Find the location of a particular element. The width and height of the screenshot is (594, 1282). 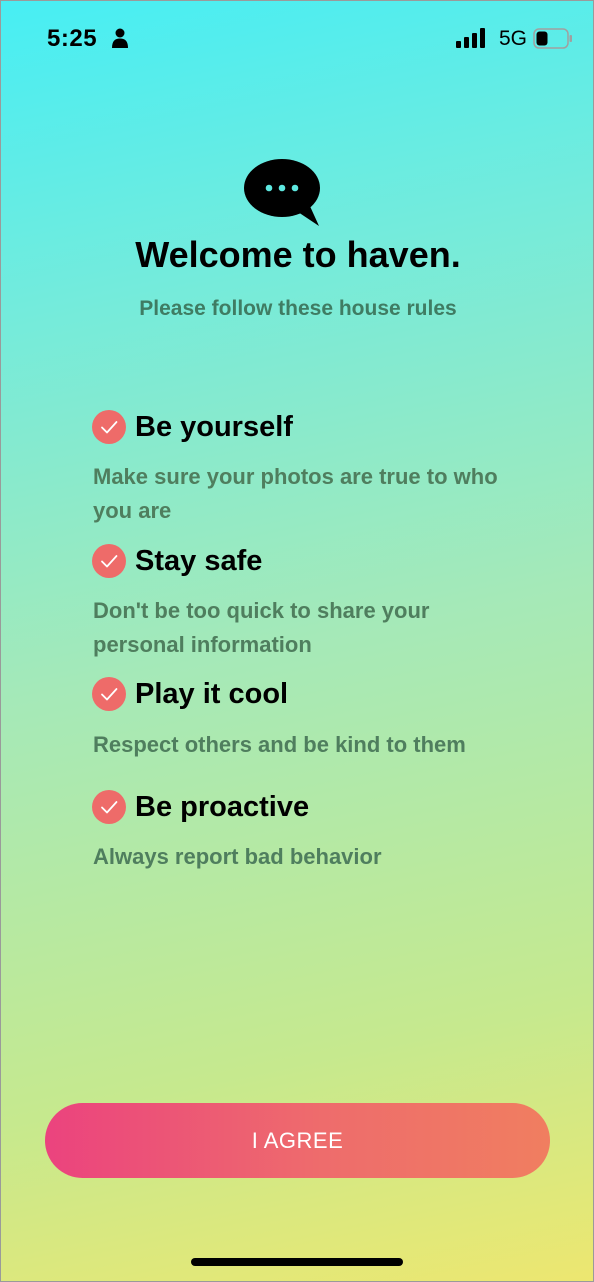

battery-icon is located at coordinates (552, 38).